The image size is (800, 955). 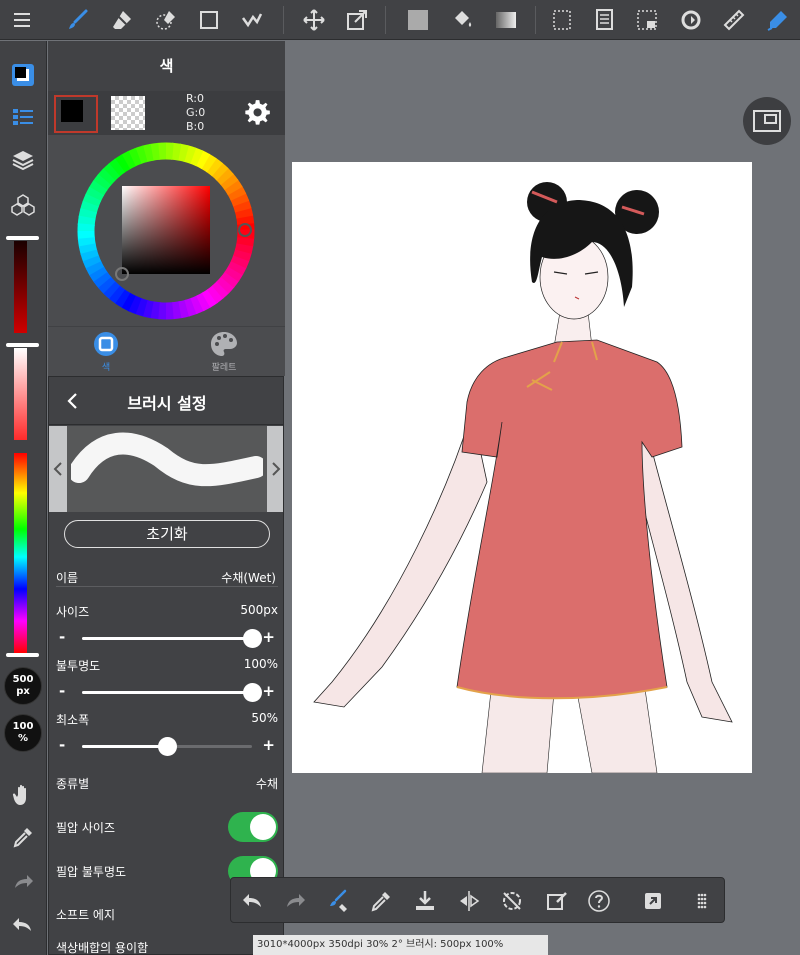 I want to click on reset-button: 초기화, so click(x=167, y=534).